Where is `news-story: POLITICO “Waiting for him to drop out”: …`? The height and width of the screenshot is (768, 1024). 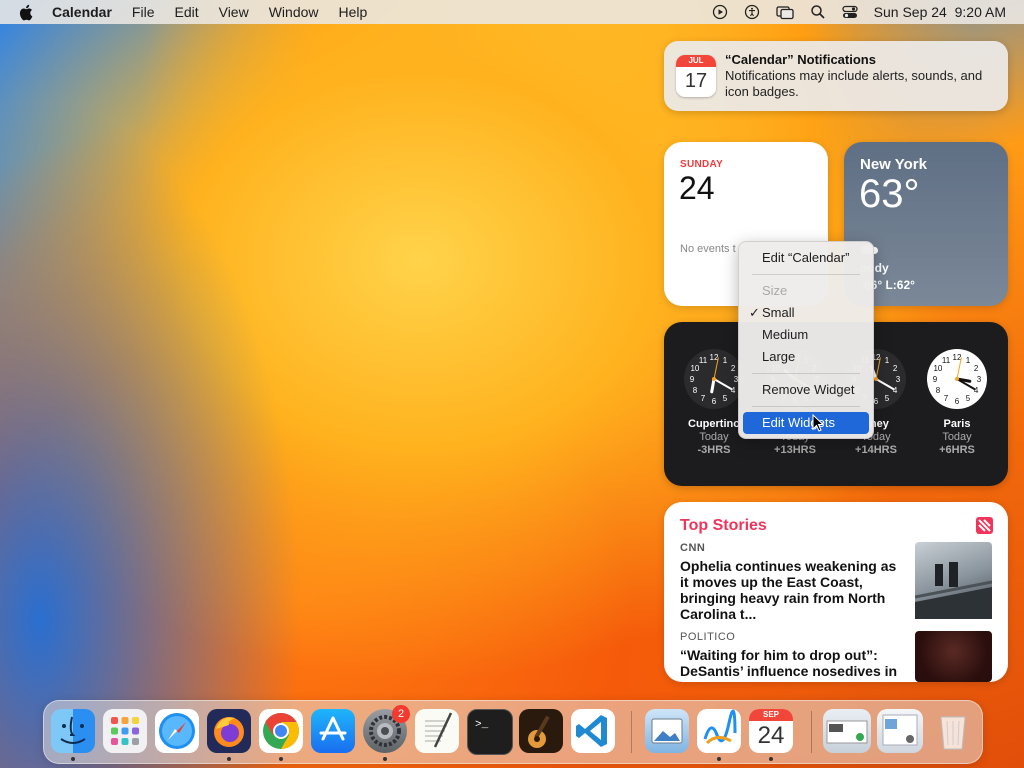
news-story: POLITICO “Waiting for him to drop out”: … is located at coordinates (794, 655).